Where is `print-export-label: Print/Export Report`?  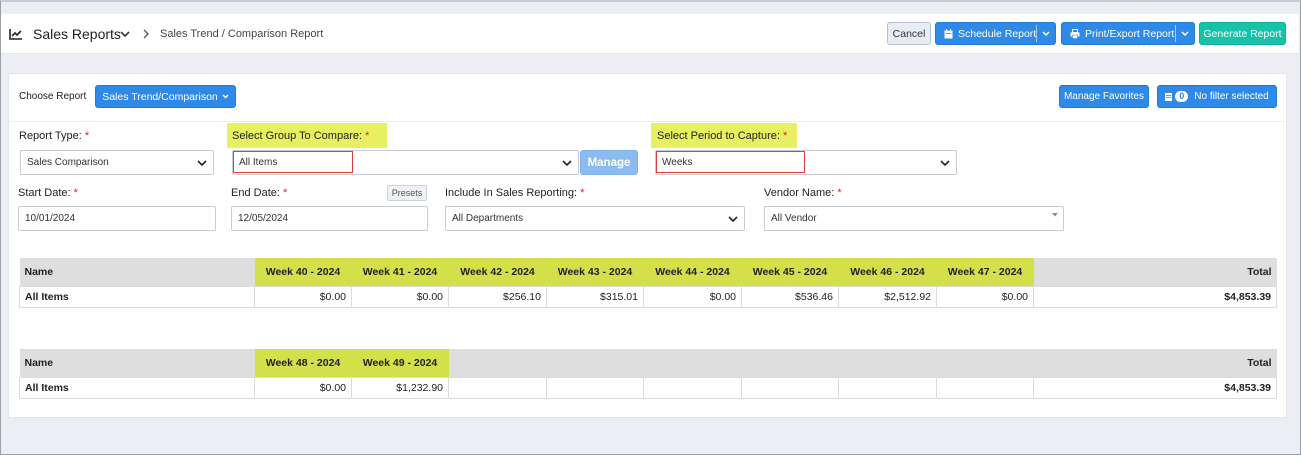
print-export-label: Print/Export Report is located at coordinates (1130, 33).